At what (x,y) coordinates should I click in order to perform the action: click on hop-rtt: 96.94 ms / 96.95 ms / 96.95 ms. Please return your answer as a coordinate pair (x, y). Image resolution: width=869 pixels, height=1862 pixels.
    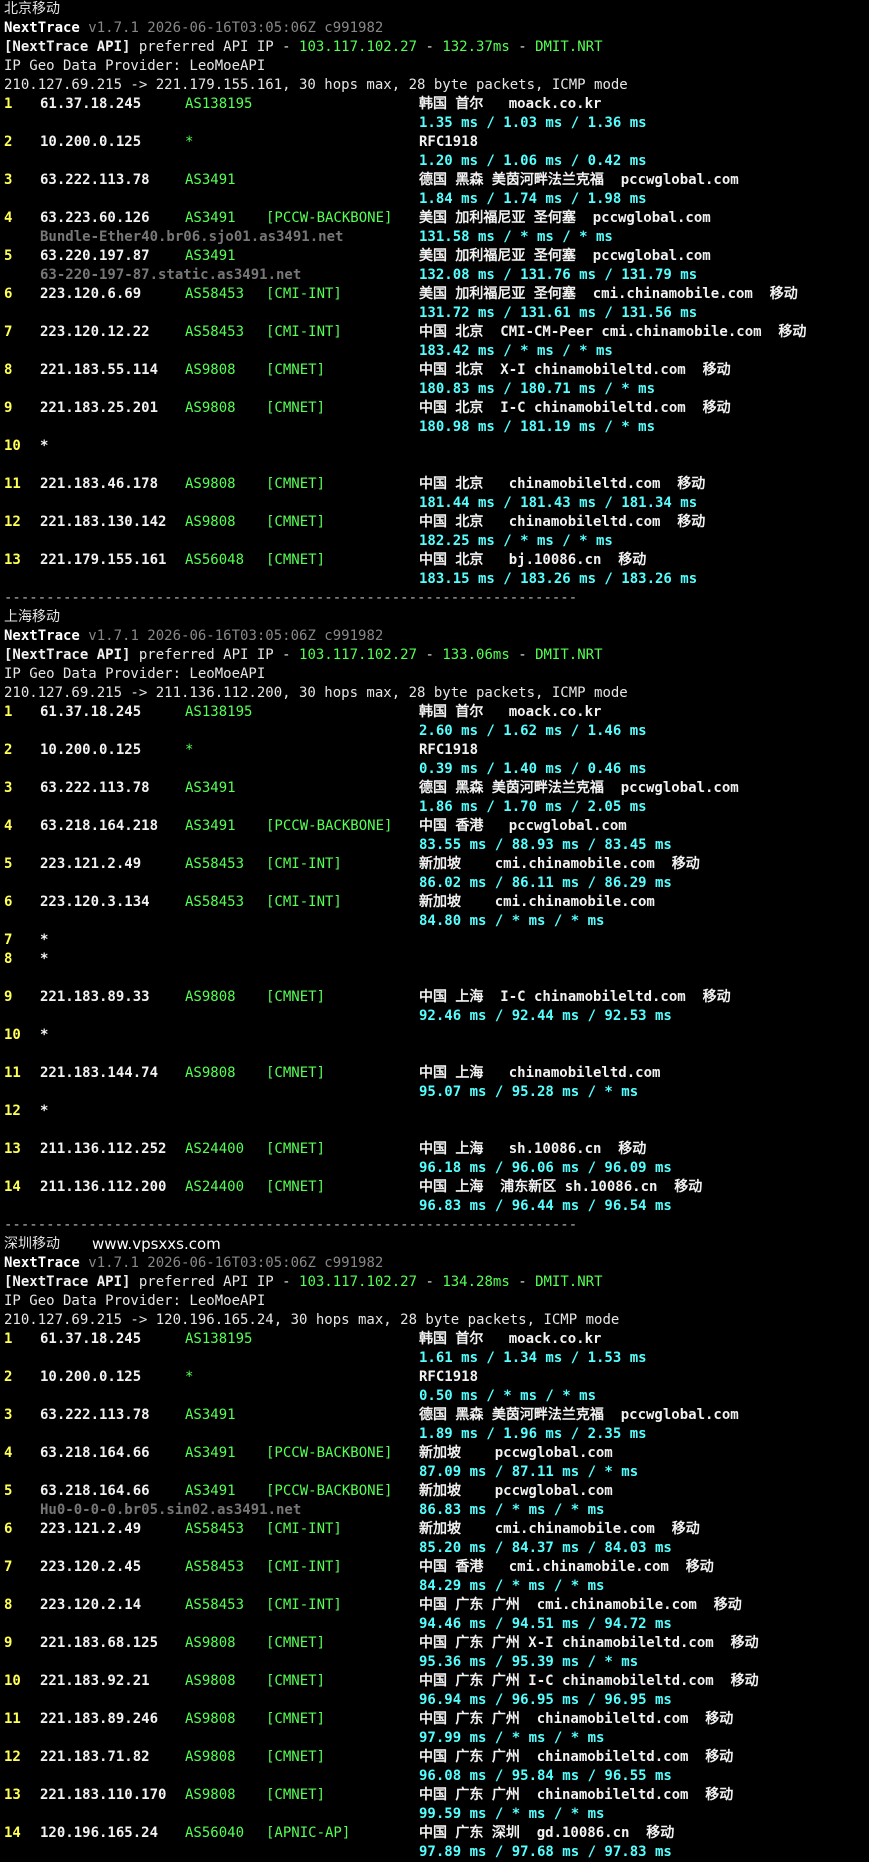
    Looking at the image, I should click on (545, 1700).